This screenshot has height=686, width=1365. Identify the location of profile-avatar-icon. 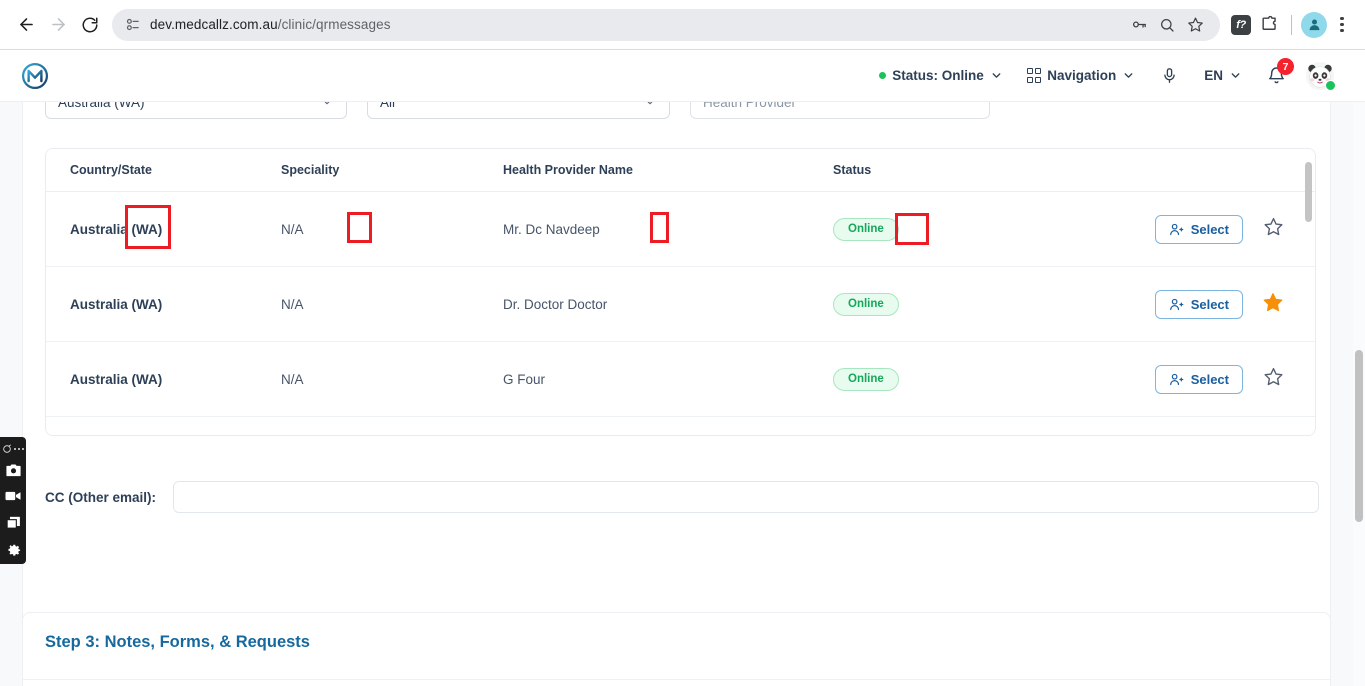
(1314, 24).